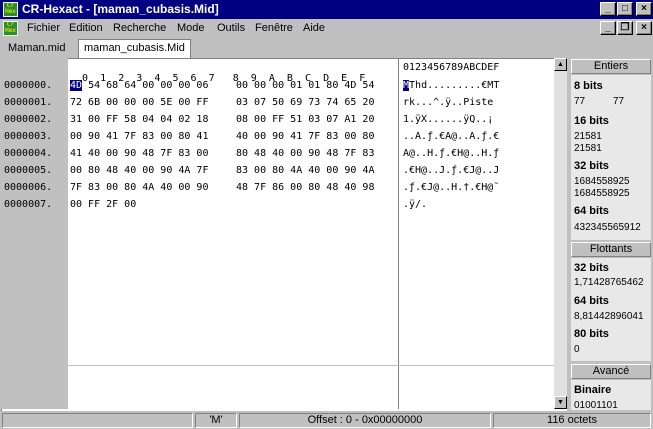 The image size is (653, 429). Describe the element at coordinates (231, 28) in the screenshot. I see `menu-outils: Outils` at that location.